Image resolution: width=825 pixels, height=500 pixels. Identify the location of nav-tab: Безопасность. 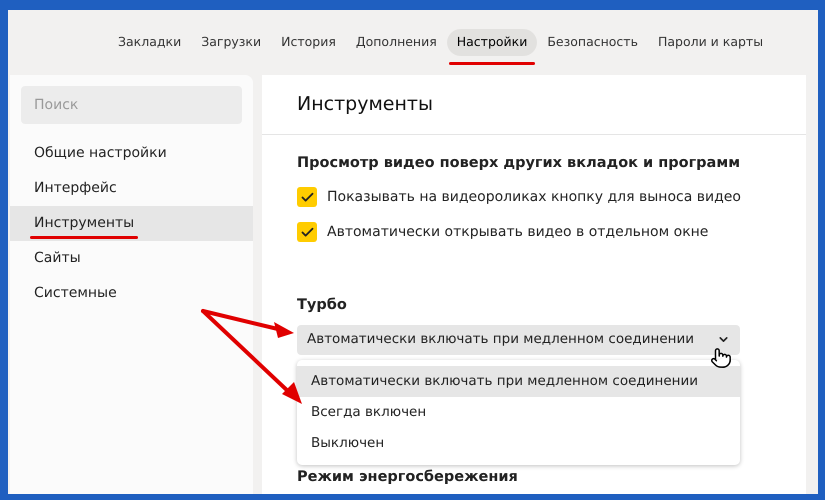
(592, 42).